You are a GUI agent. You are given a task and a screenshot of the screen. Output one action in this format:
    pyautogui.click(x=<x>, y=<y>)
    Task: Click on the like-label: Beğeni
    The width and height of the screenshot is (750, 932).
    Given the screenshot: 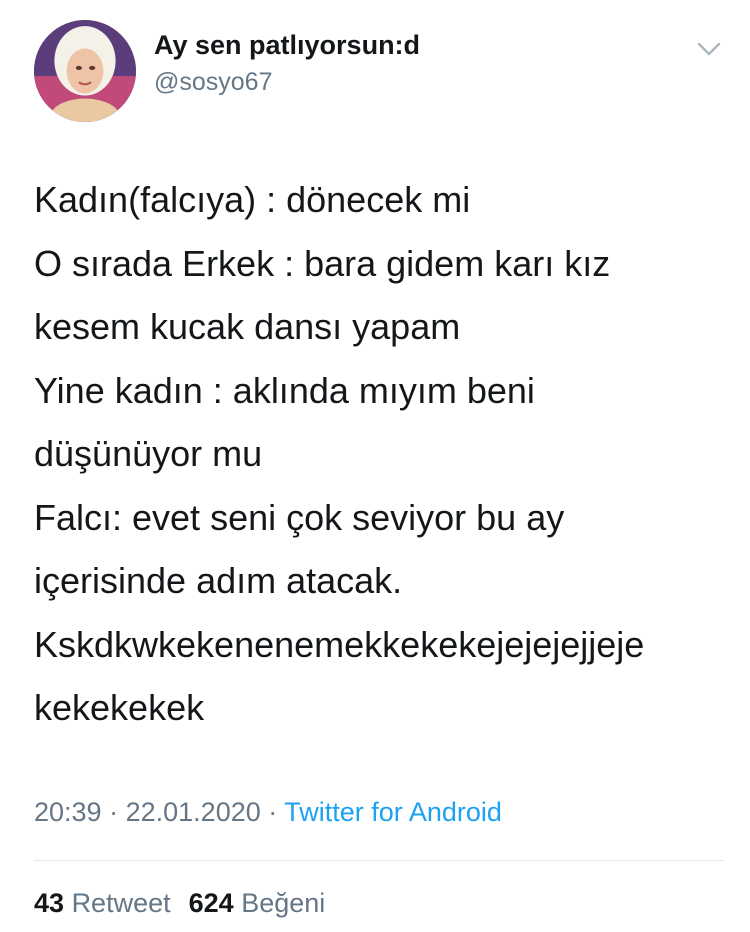 What is the action you would take?
    pyautogui.click(x=283, y=903)
    